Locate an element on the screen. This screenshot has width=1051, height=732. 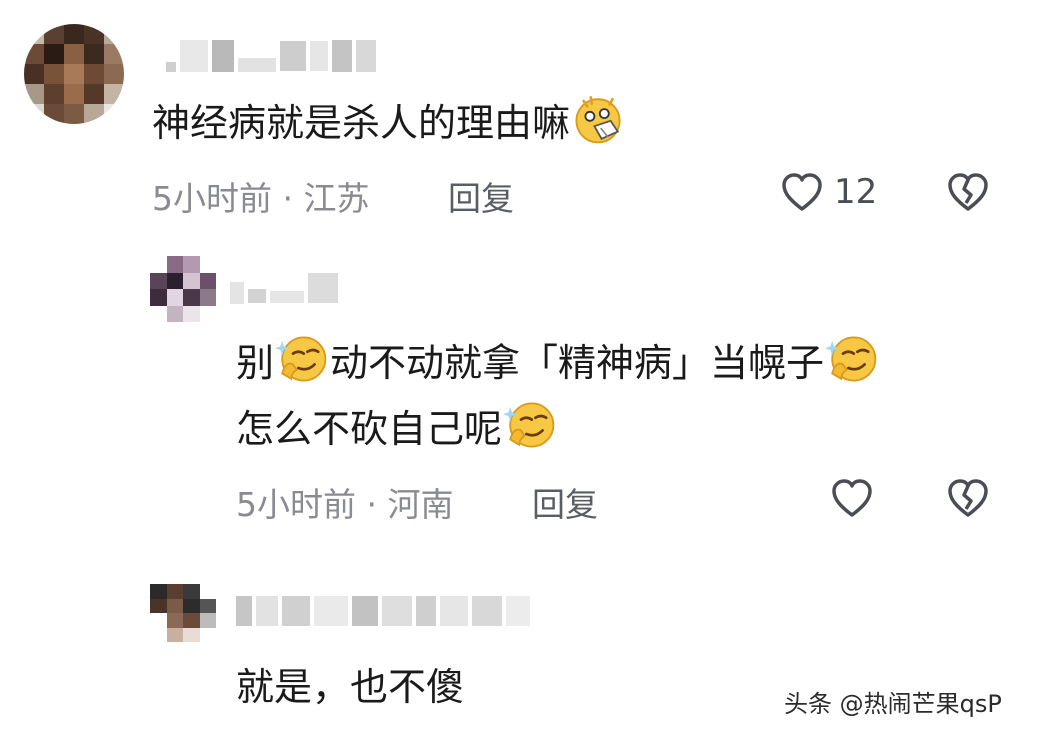
comment-time-location: 5小时前 · 江苏 is located at coordinates (261, 198).